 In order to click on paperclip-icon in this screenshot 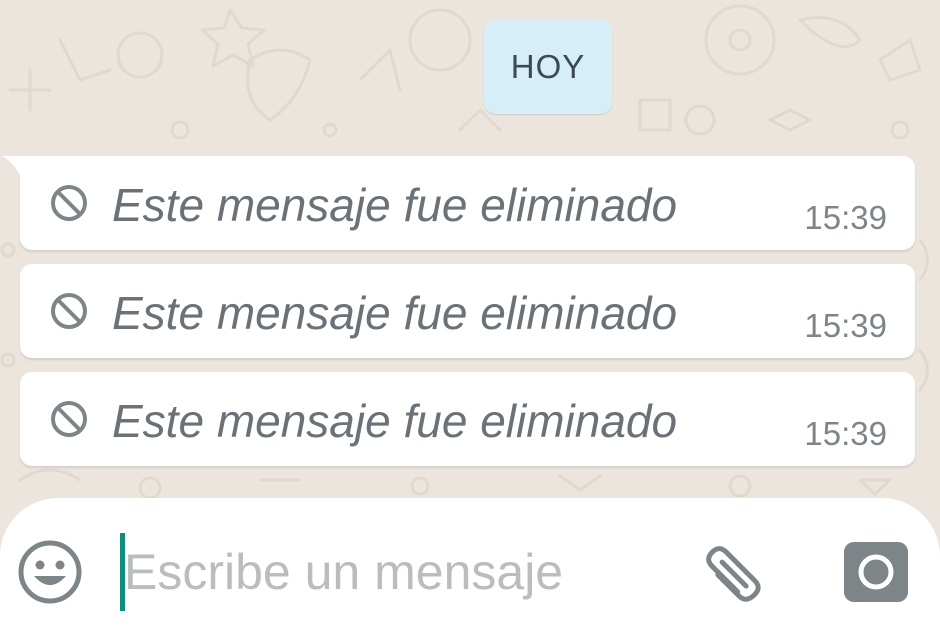, I will do `click(732, 572)`.